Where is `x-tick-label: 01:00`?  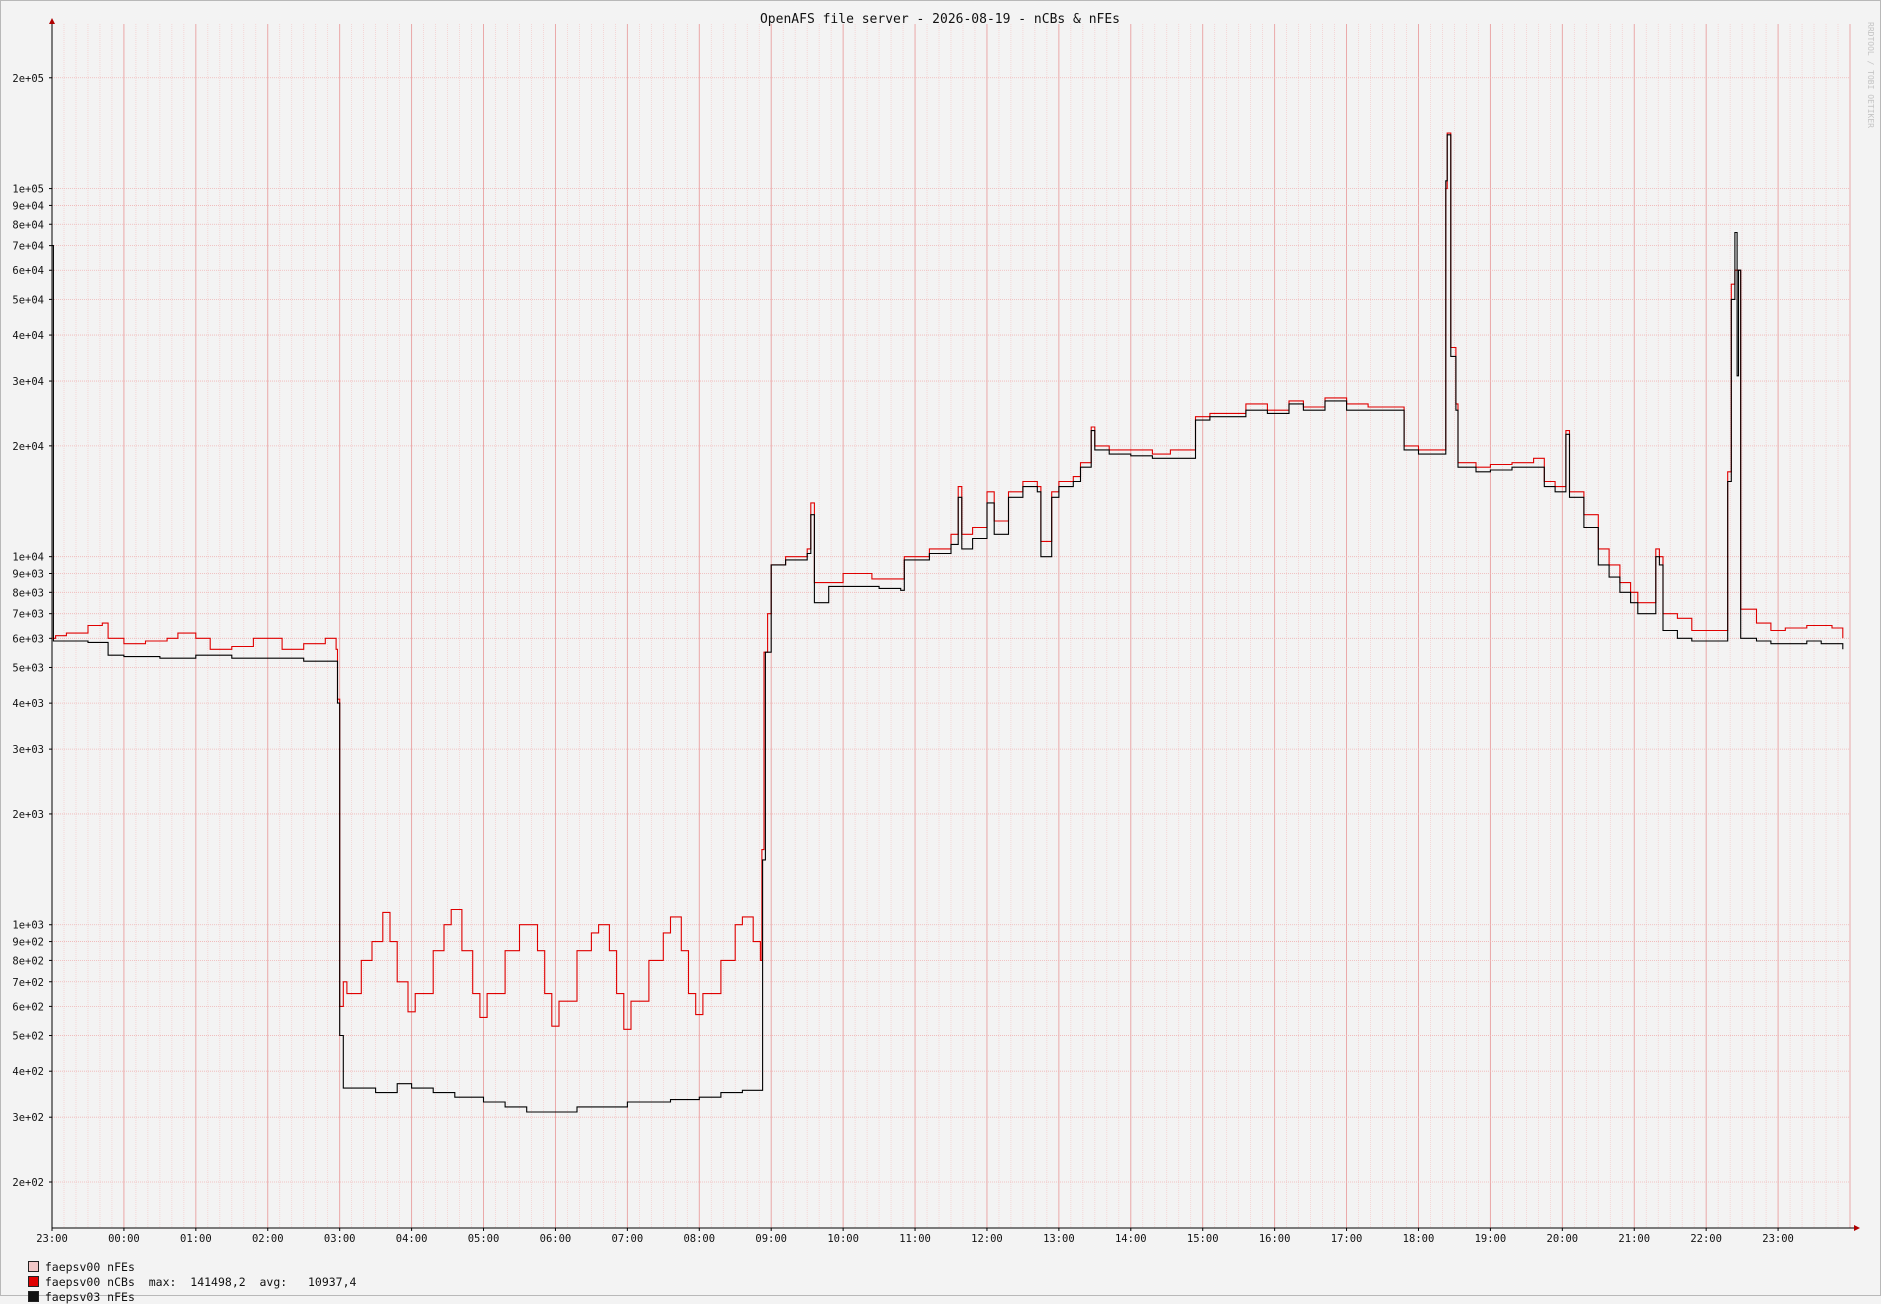 x-tick-label: 01:00 is located at coordinates (196, 1239).